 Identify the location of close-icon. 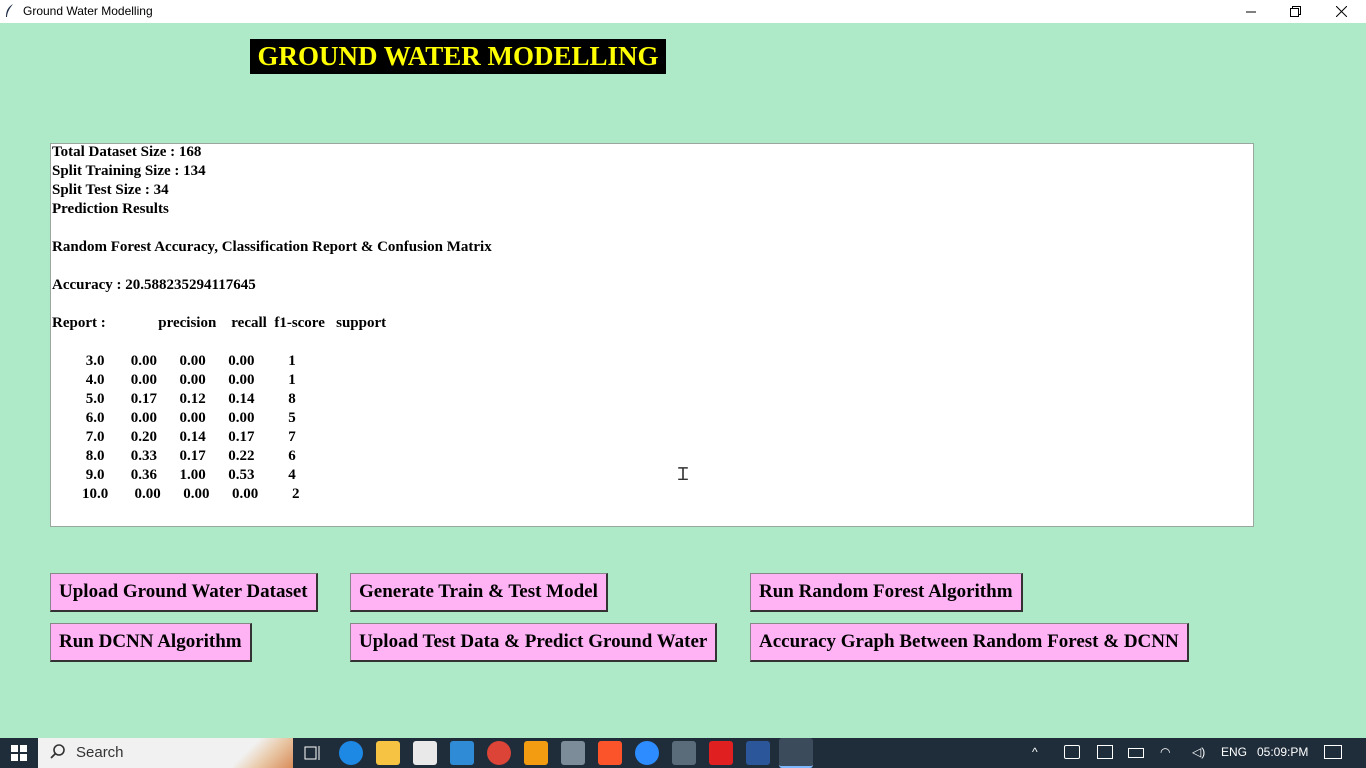
(1341, 11).